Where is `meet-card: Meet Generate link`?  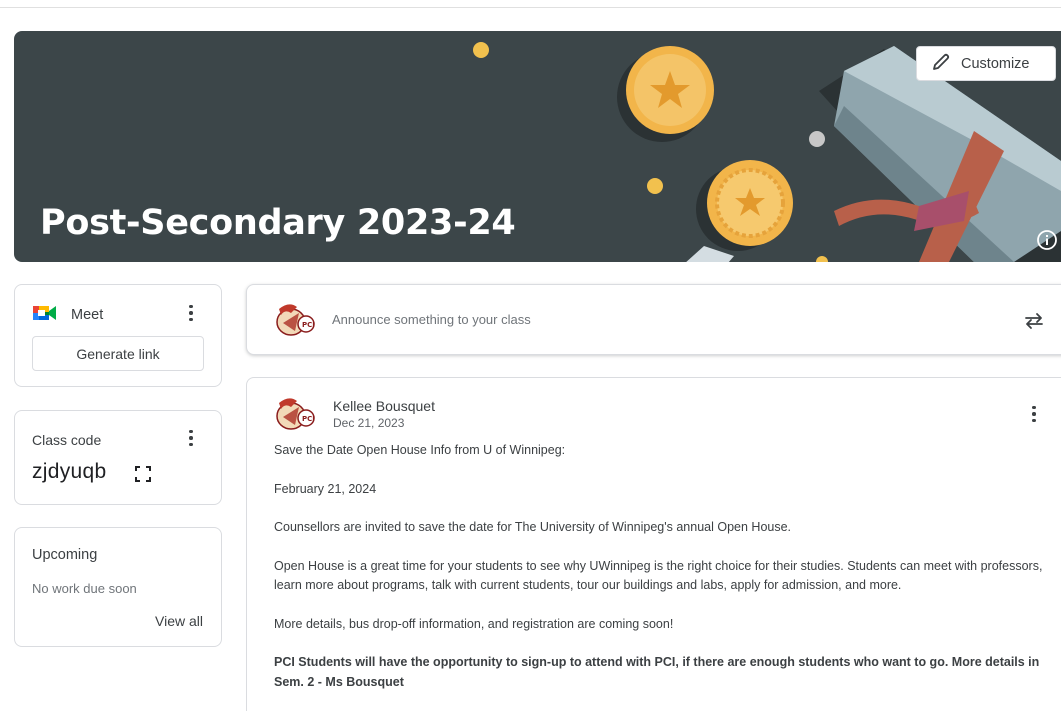
meet-card: Meet Generate link is located at coordinates (118, 335).